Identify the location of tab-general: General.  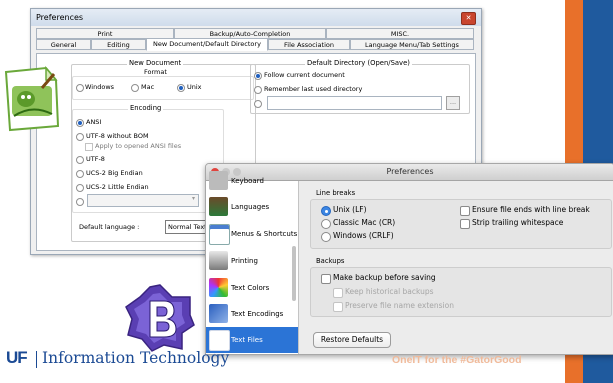
(63, 44).